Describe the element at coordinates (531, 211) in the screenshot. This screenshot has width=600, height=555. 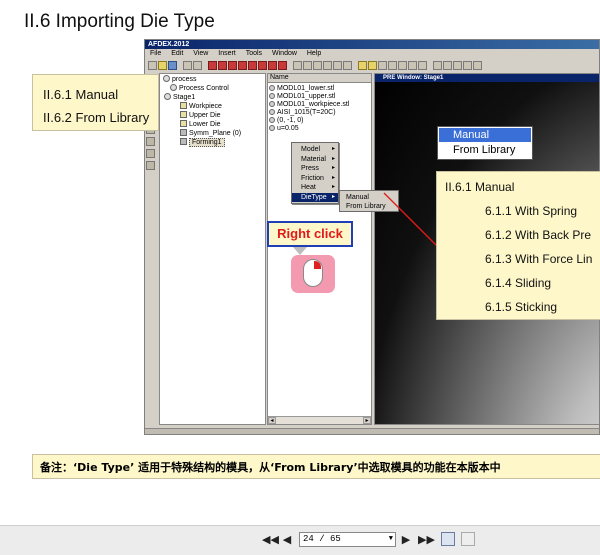
I see `panel-item: 6.1.1 With Spring` at that location.